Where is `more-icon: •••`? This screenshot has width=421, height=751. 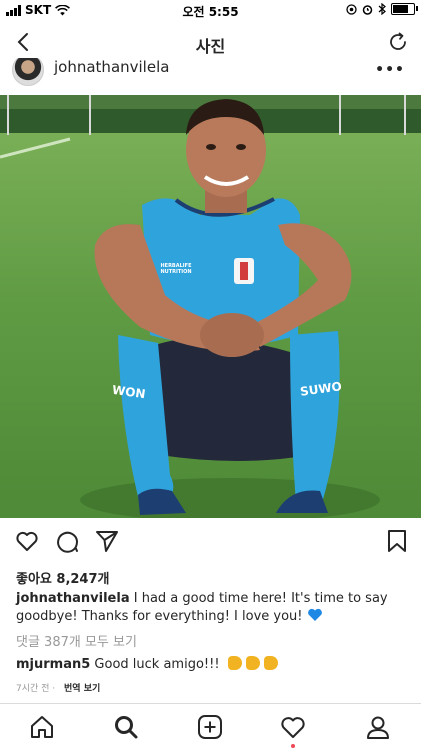
more-icon: ••• is located at coordinates (390, 70).